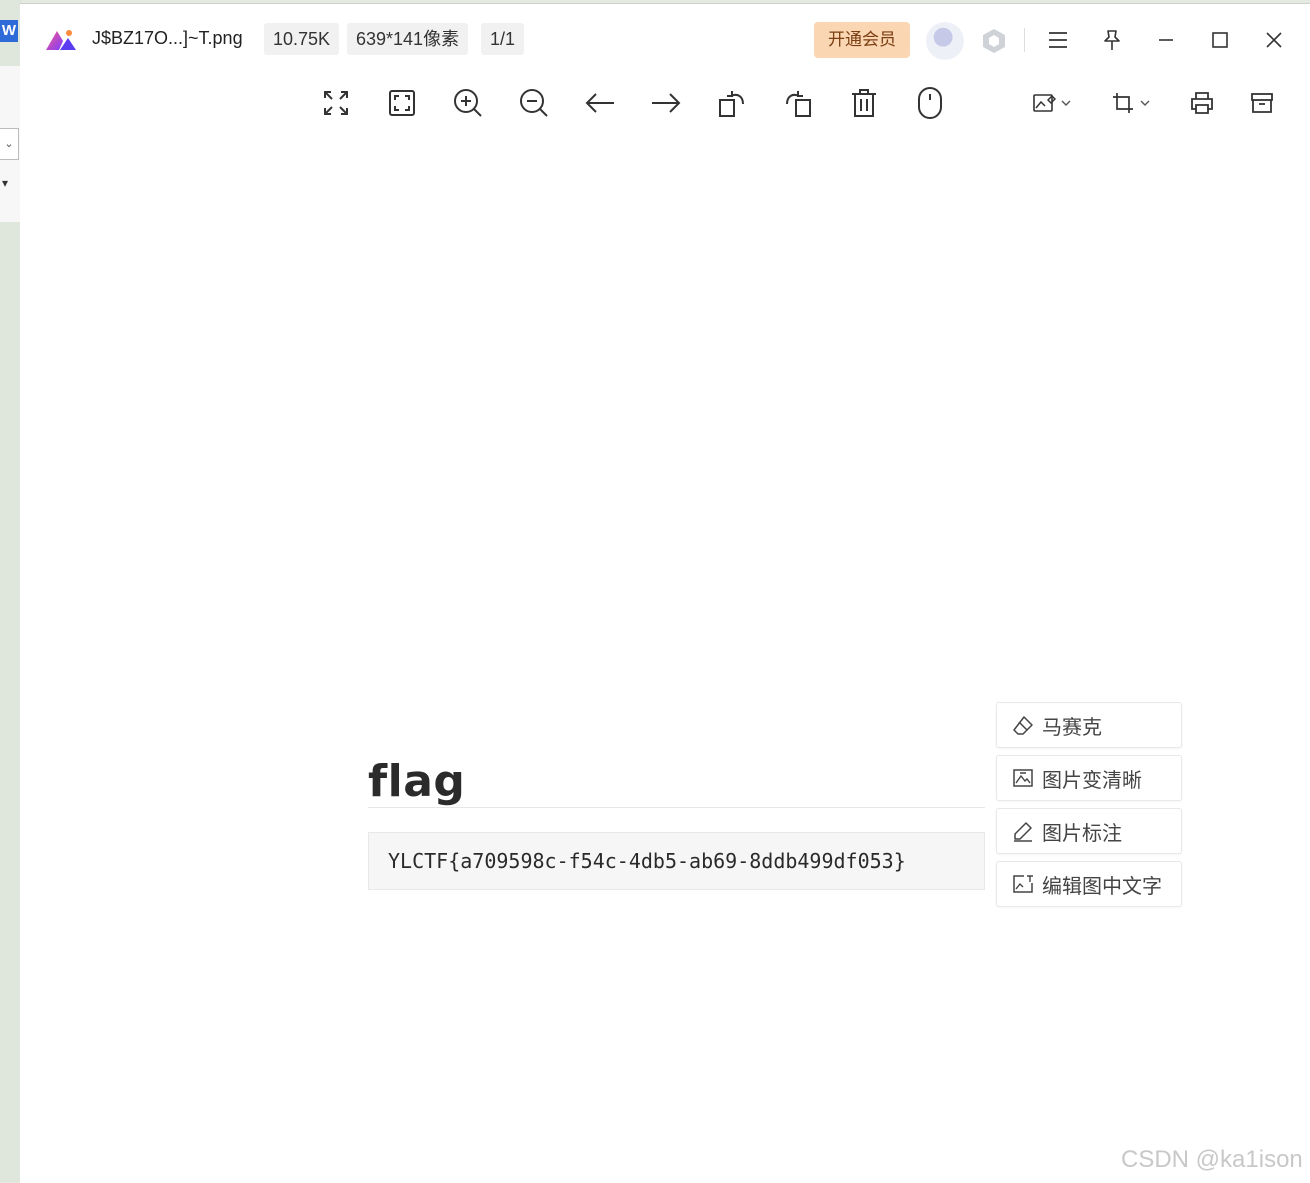 This screenshot has width=1310, height=1183. I want to click on file-size-badge: 10.75K, so click(302, 39).